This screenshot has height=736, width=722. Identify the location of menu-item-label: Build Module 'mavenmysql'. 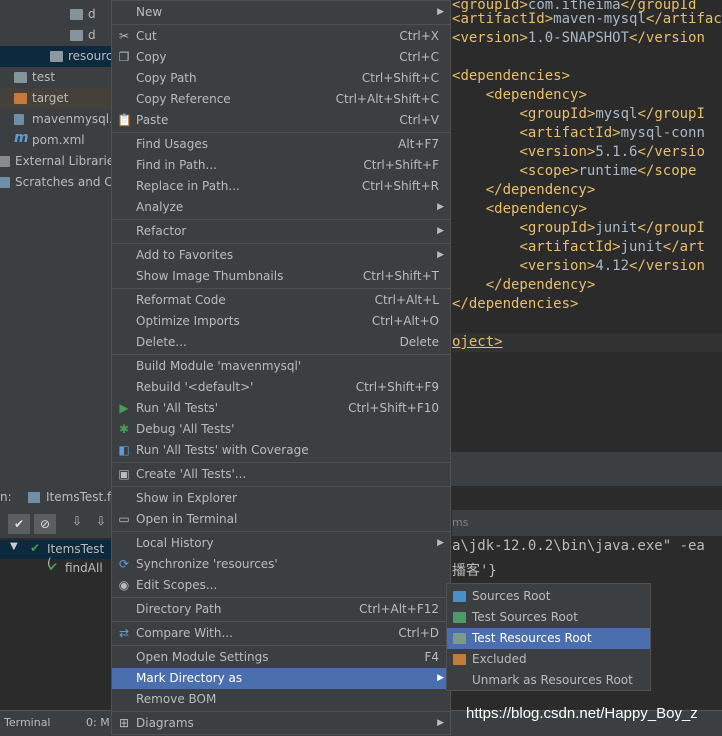
(219, 366).